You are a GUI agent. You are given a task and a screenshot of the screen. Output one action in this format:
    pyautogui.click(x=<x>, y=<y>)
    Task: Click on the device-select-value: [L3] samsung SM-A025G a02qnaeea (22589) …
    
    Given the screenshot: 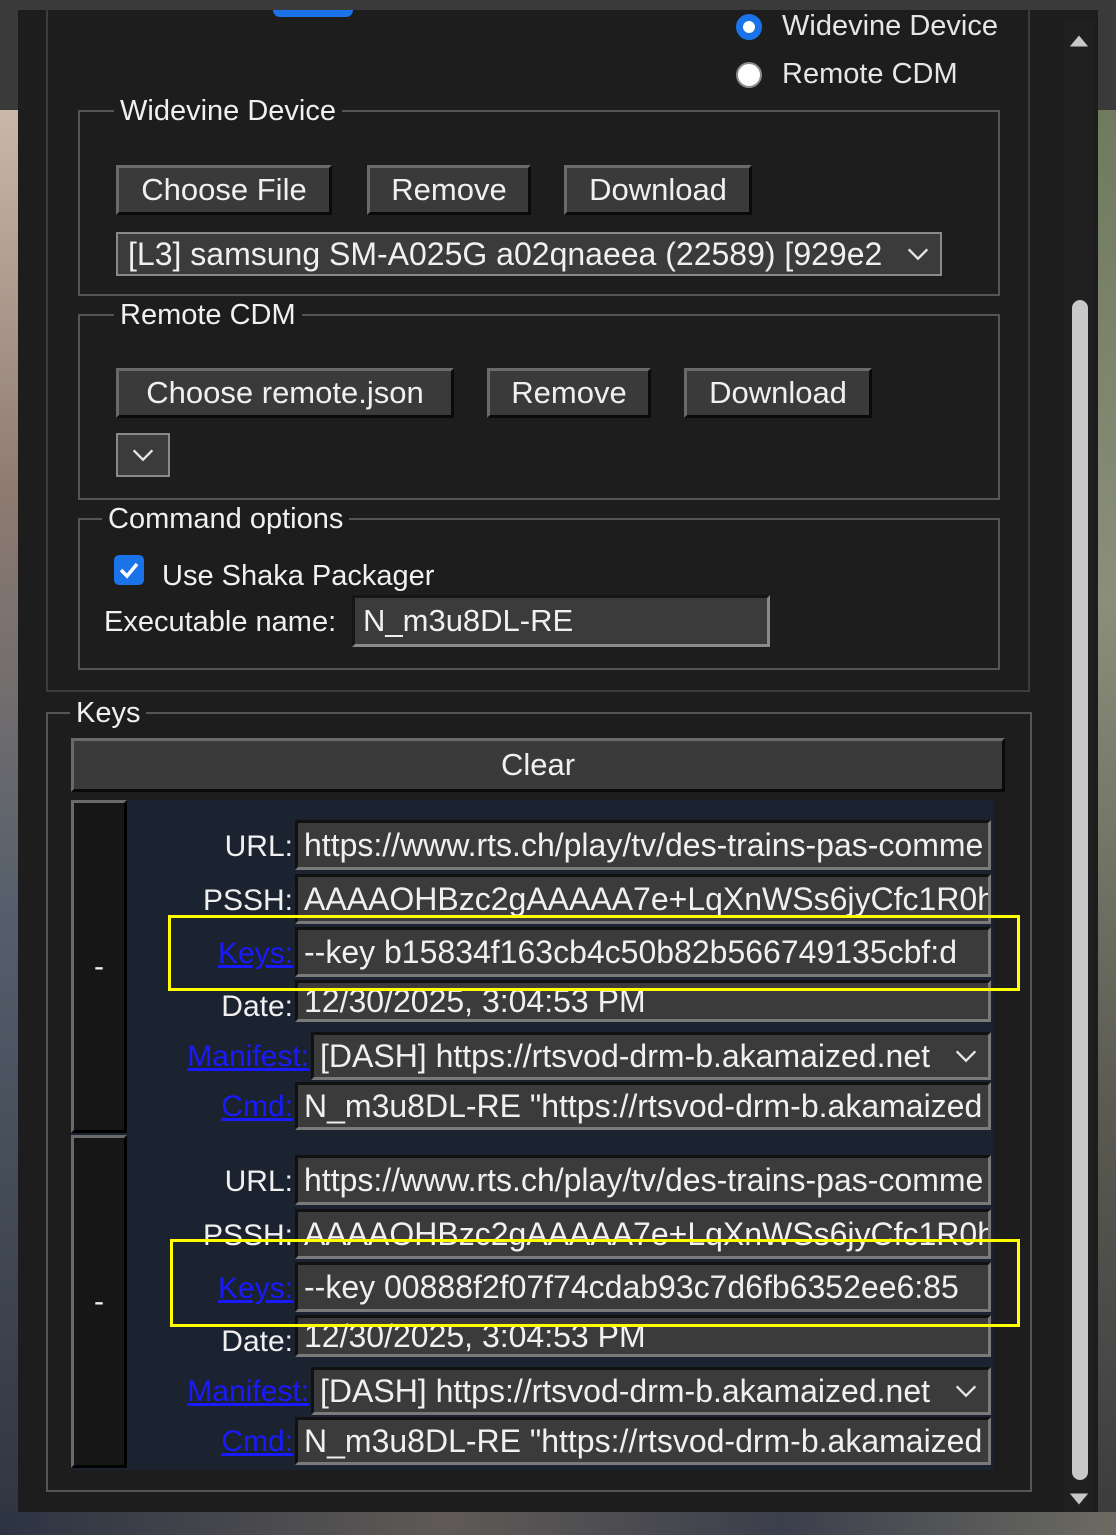 What is the action you would take?
    pyautogui.click(x=505, y=253)
    